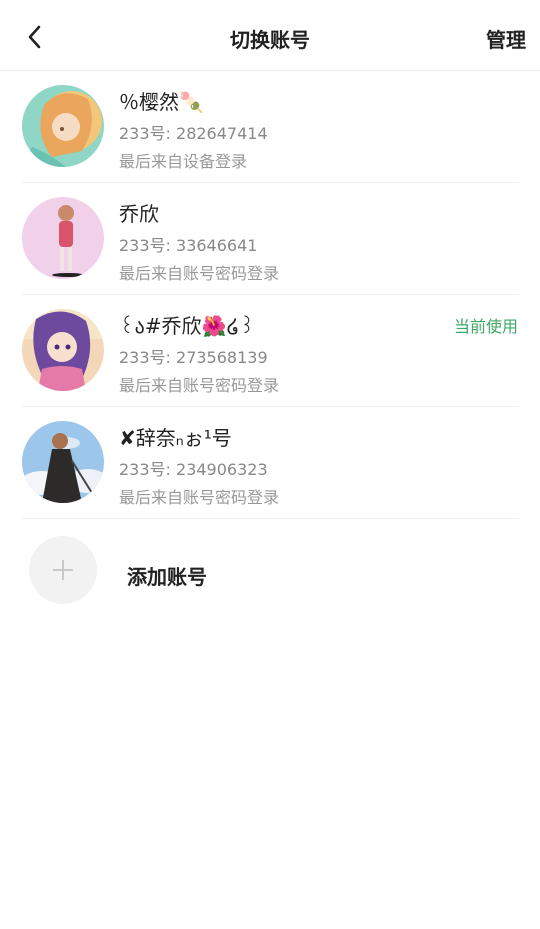  Describe the element at coordinates (270, 463) in the screenshot. I see `account-item-4: ✘辞奈ₙぉ¹号 233号: 234906323 最后来自账号密码登录` at that location.